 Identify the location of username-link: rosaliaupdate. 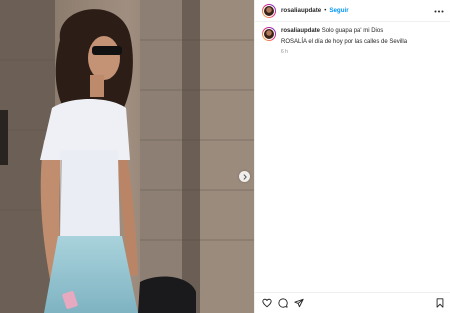
(301, 10).